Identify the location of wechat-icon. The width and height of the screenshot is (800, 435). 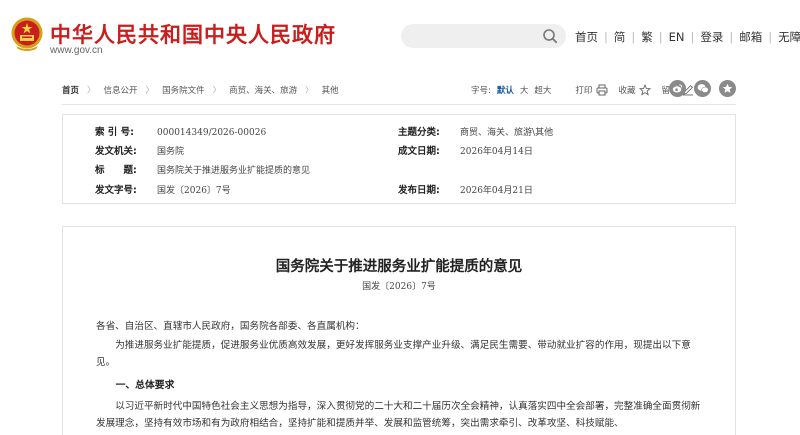
(703, 88).